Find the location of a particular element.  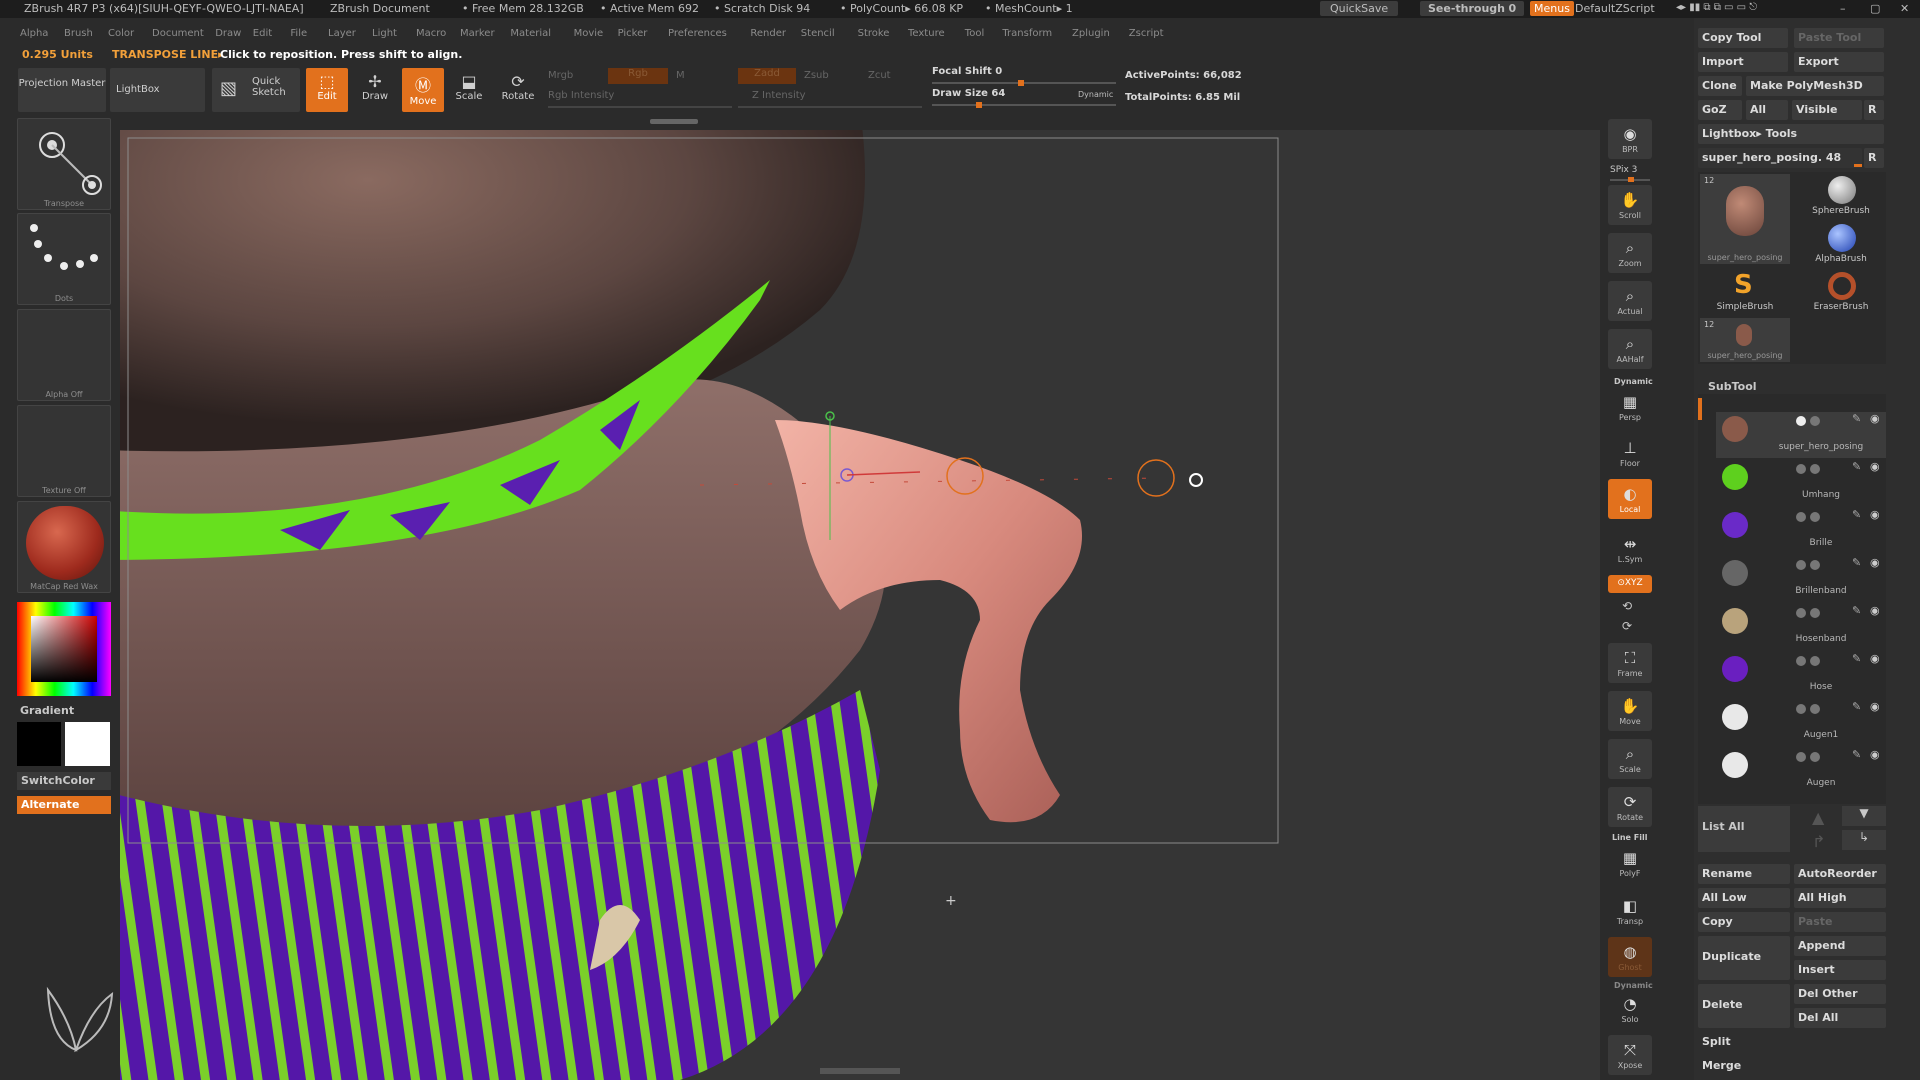

move-view-button: ✋ Move is located at coordinates (1630, 711).